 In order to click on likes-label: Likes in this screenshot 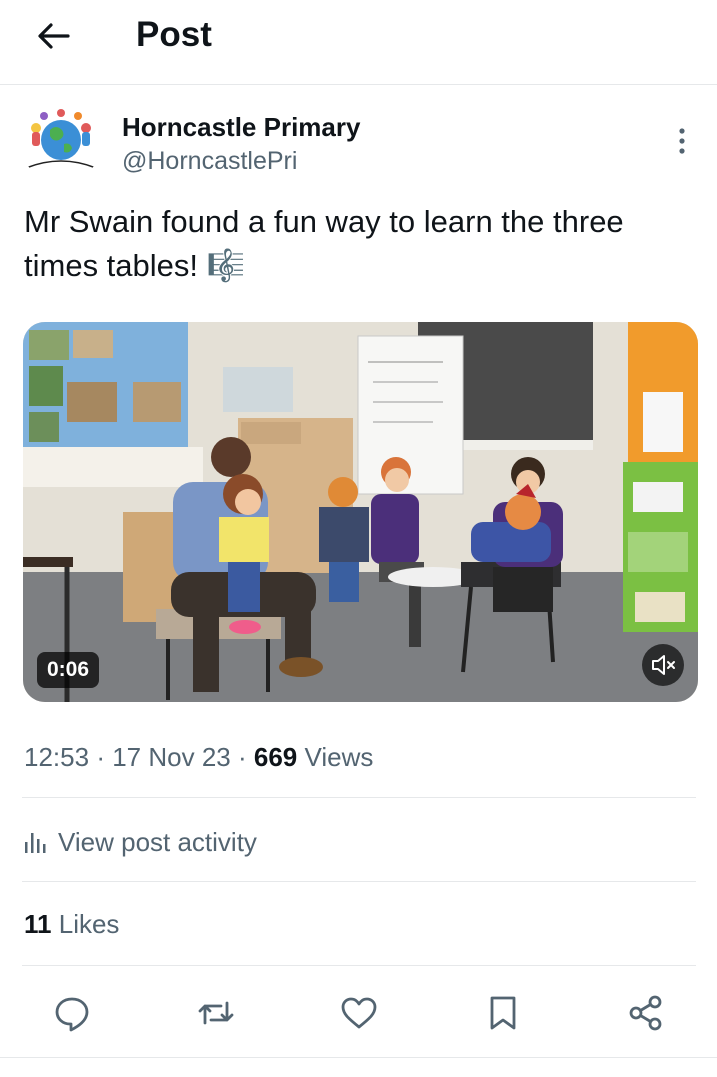, I will do `click(89, 924)`.